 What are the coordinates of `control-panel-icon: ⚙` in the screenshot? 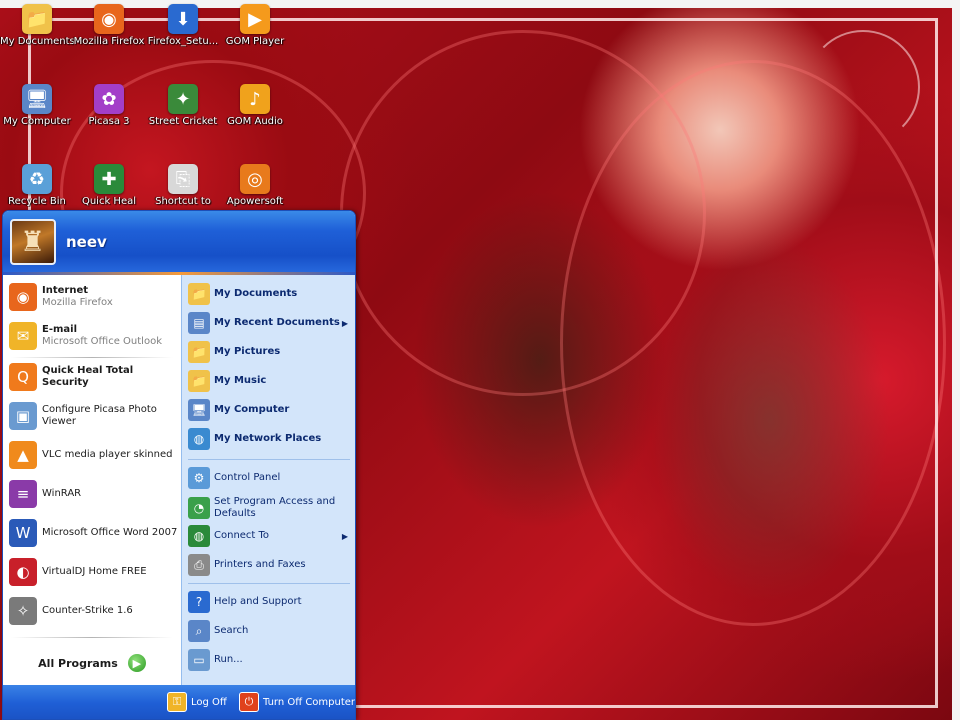 It's located at (199, 478).